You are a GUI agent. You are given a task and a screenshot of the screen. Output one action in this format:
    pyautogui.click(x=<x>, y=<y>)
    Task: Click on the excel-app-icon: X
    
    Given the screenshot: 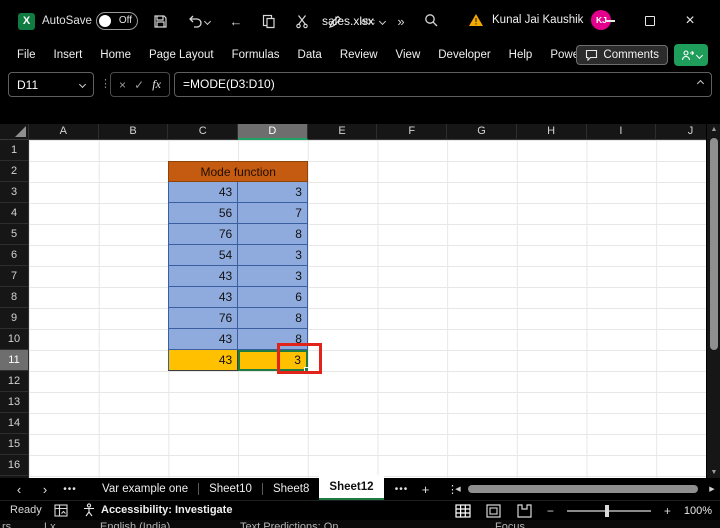 What is the action you would take?
    pyautogui.click(x=26, y=21)
    